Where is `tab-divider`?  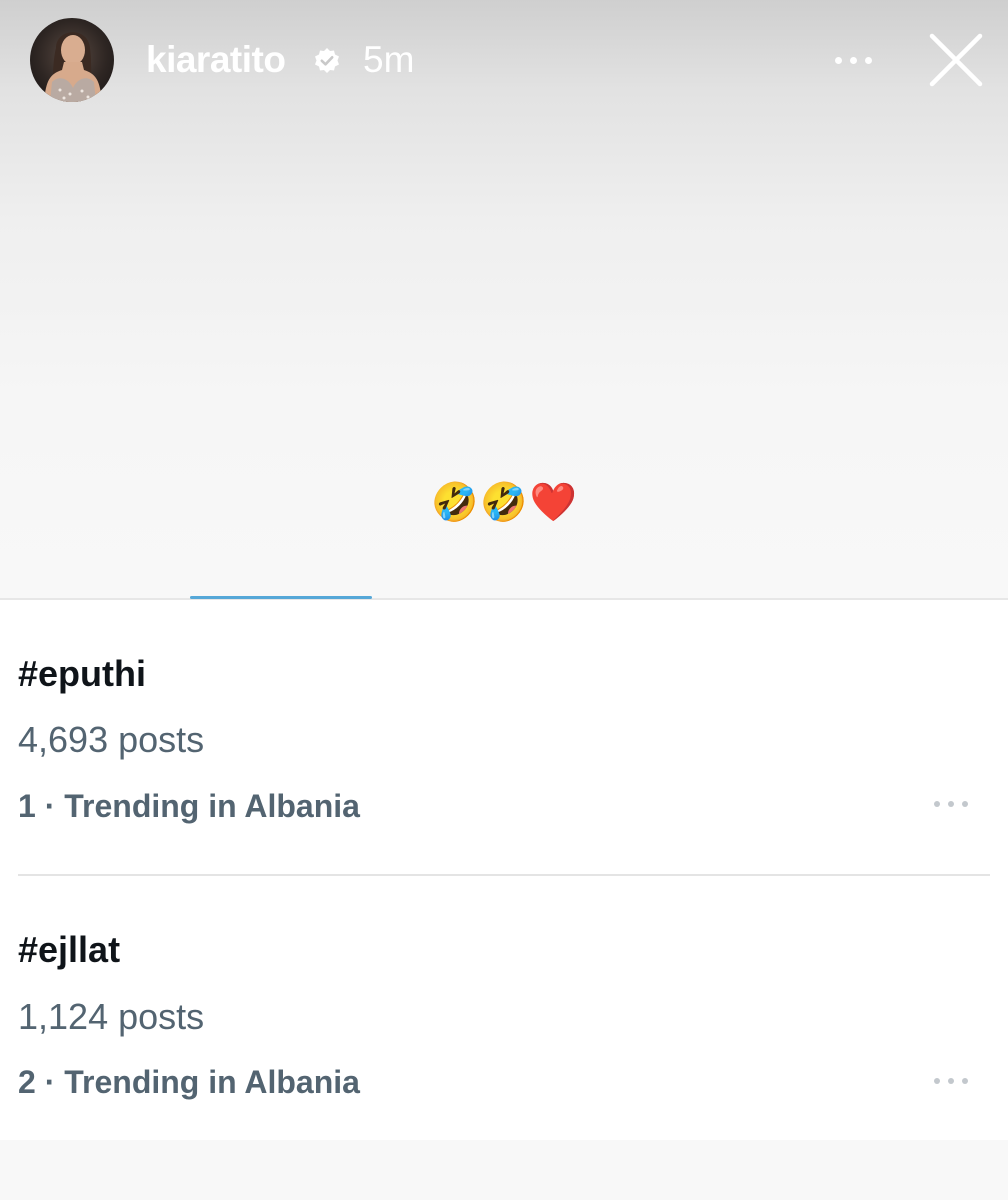 tab-divider is located at coordinates (504, 599).